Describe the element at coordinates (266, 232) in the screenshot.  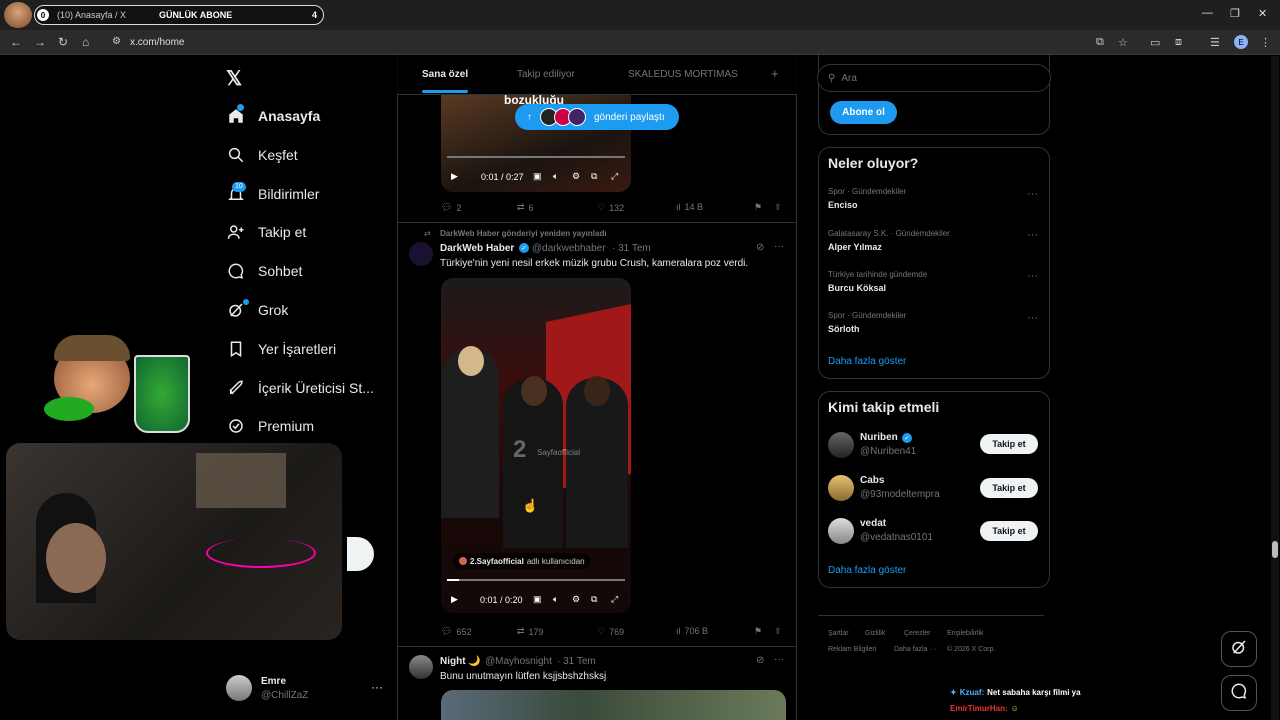
I see `nav-follow: Takip et` at that location.